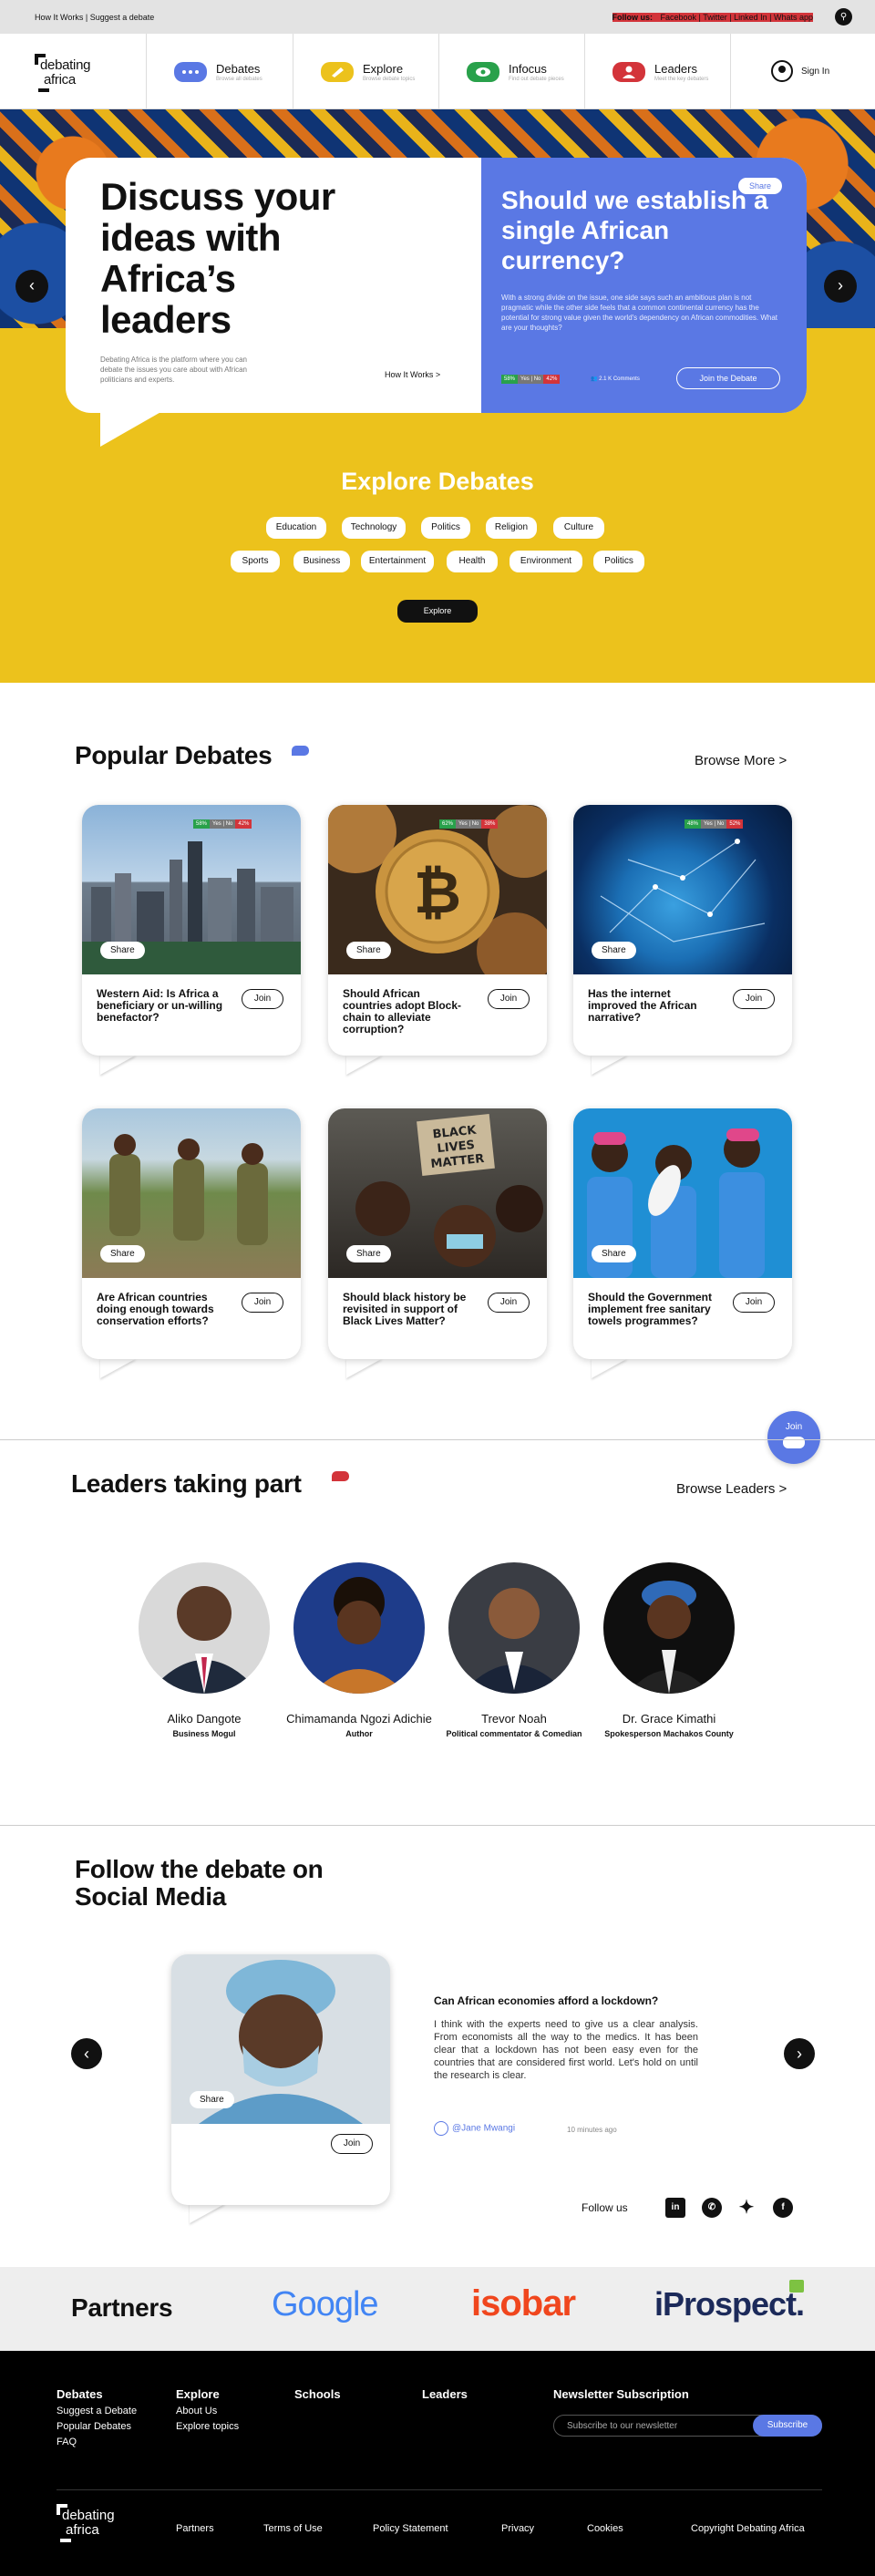 The width and height of the screenshot is (875, 2576). I want to click on whatsapp-icon: ✆, so click(712, 2208).